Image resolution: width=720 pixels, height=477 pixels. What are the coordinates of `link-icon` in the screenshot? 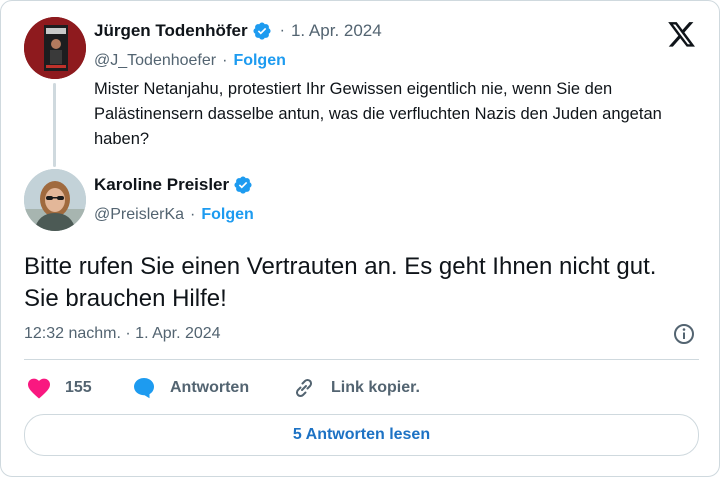 It's located at (304, 388).